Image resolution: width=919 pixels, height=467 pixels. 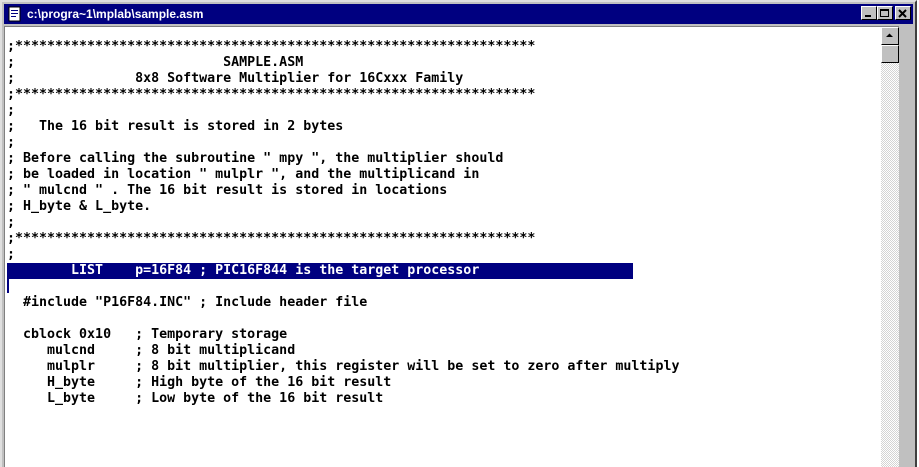 I want to click on window-title: c:\progra~1\mplab\sample.asm, so click(x=115, y=14).